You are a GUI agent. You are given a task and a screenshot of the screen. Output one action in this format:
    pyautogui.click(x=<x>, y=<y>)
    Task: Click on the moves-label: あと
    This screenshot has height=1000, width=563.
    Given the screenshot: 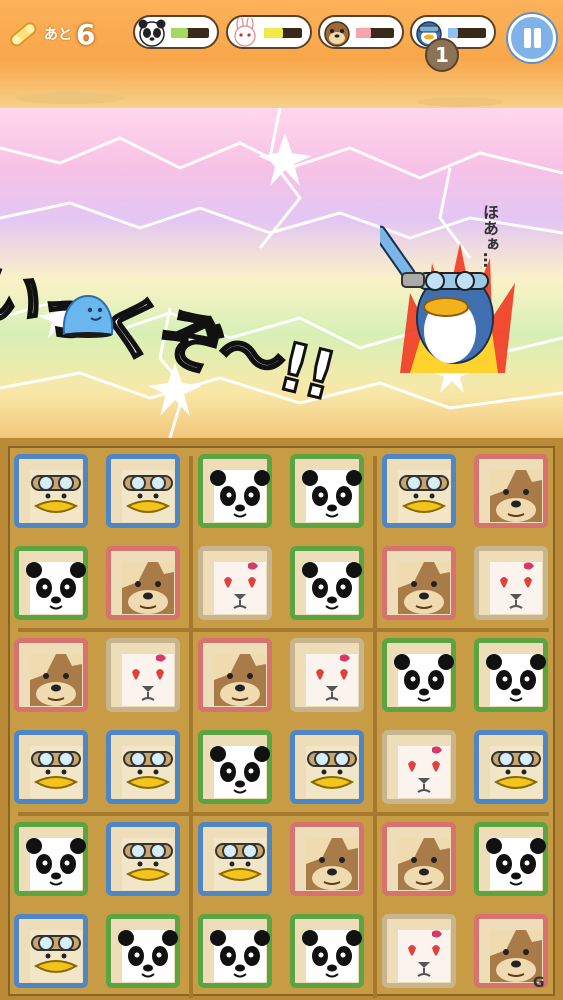 What is the action you would take?
    pyautogui.click(x=58, y=35)
    